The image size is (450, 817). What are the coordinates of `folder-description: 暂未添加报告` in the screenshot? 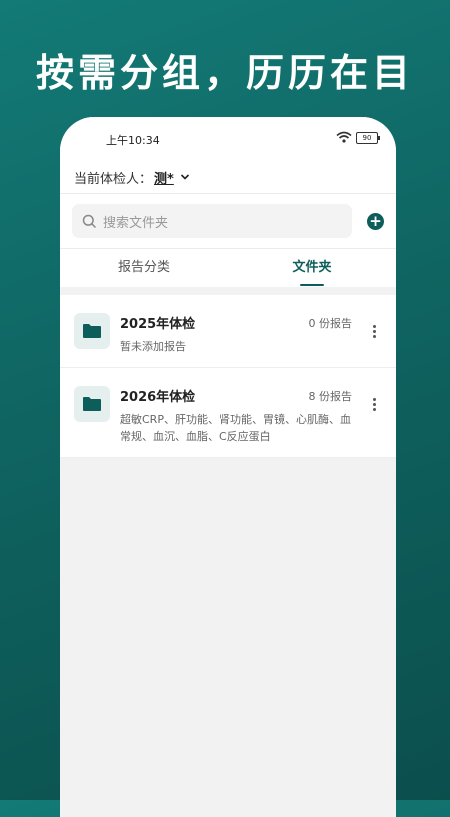 It's located at (153, 346).